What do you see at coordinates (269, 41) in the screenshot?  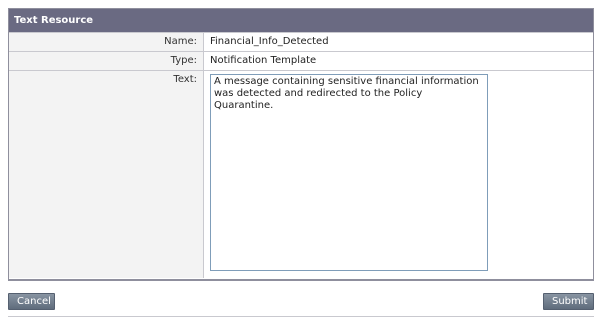 I see `name-value: Financial_Info_Detected` at bounding box center [269, 41].